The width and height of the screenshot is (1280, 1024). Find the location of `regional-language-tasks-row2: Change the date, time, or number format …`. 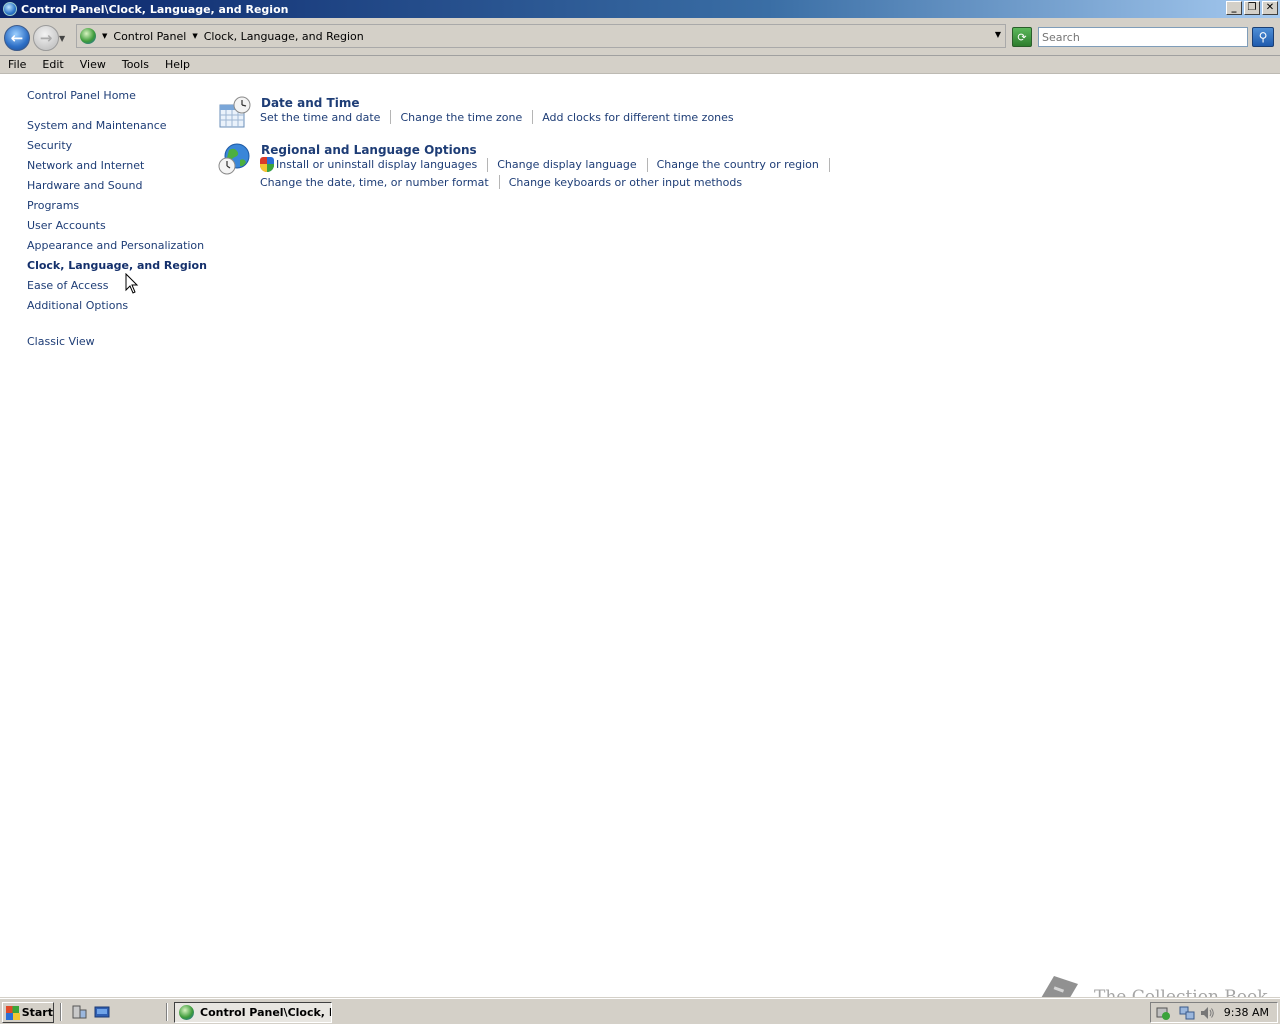

regional-language-tasks-row2: Change the date, time, or number format … is located at coordinates (501, 182).